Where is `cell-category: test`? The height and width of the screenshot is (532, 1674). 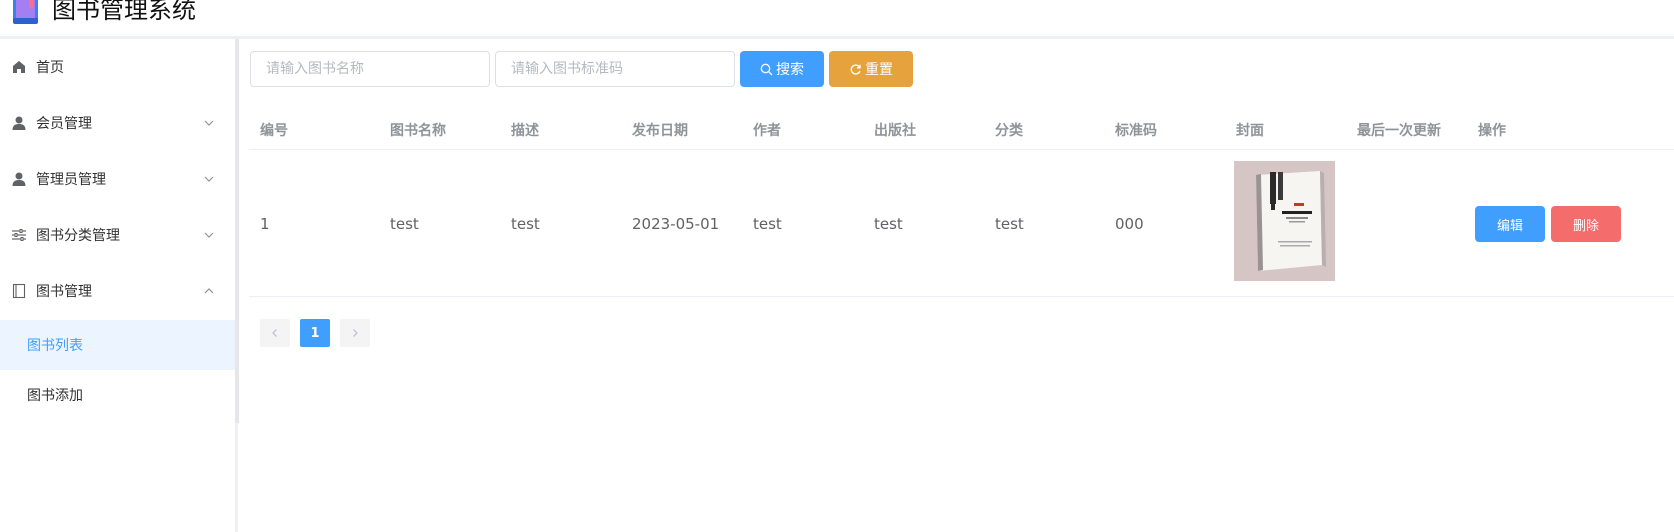
cell-category: test is located at coordinates (1009, 224).